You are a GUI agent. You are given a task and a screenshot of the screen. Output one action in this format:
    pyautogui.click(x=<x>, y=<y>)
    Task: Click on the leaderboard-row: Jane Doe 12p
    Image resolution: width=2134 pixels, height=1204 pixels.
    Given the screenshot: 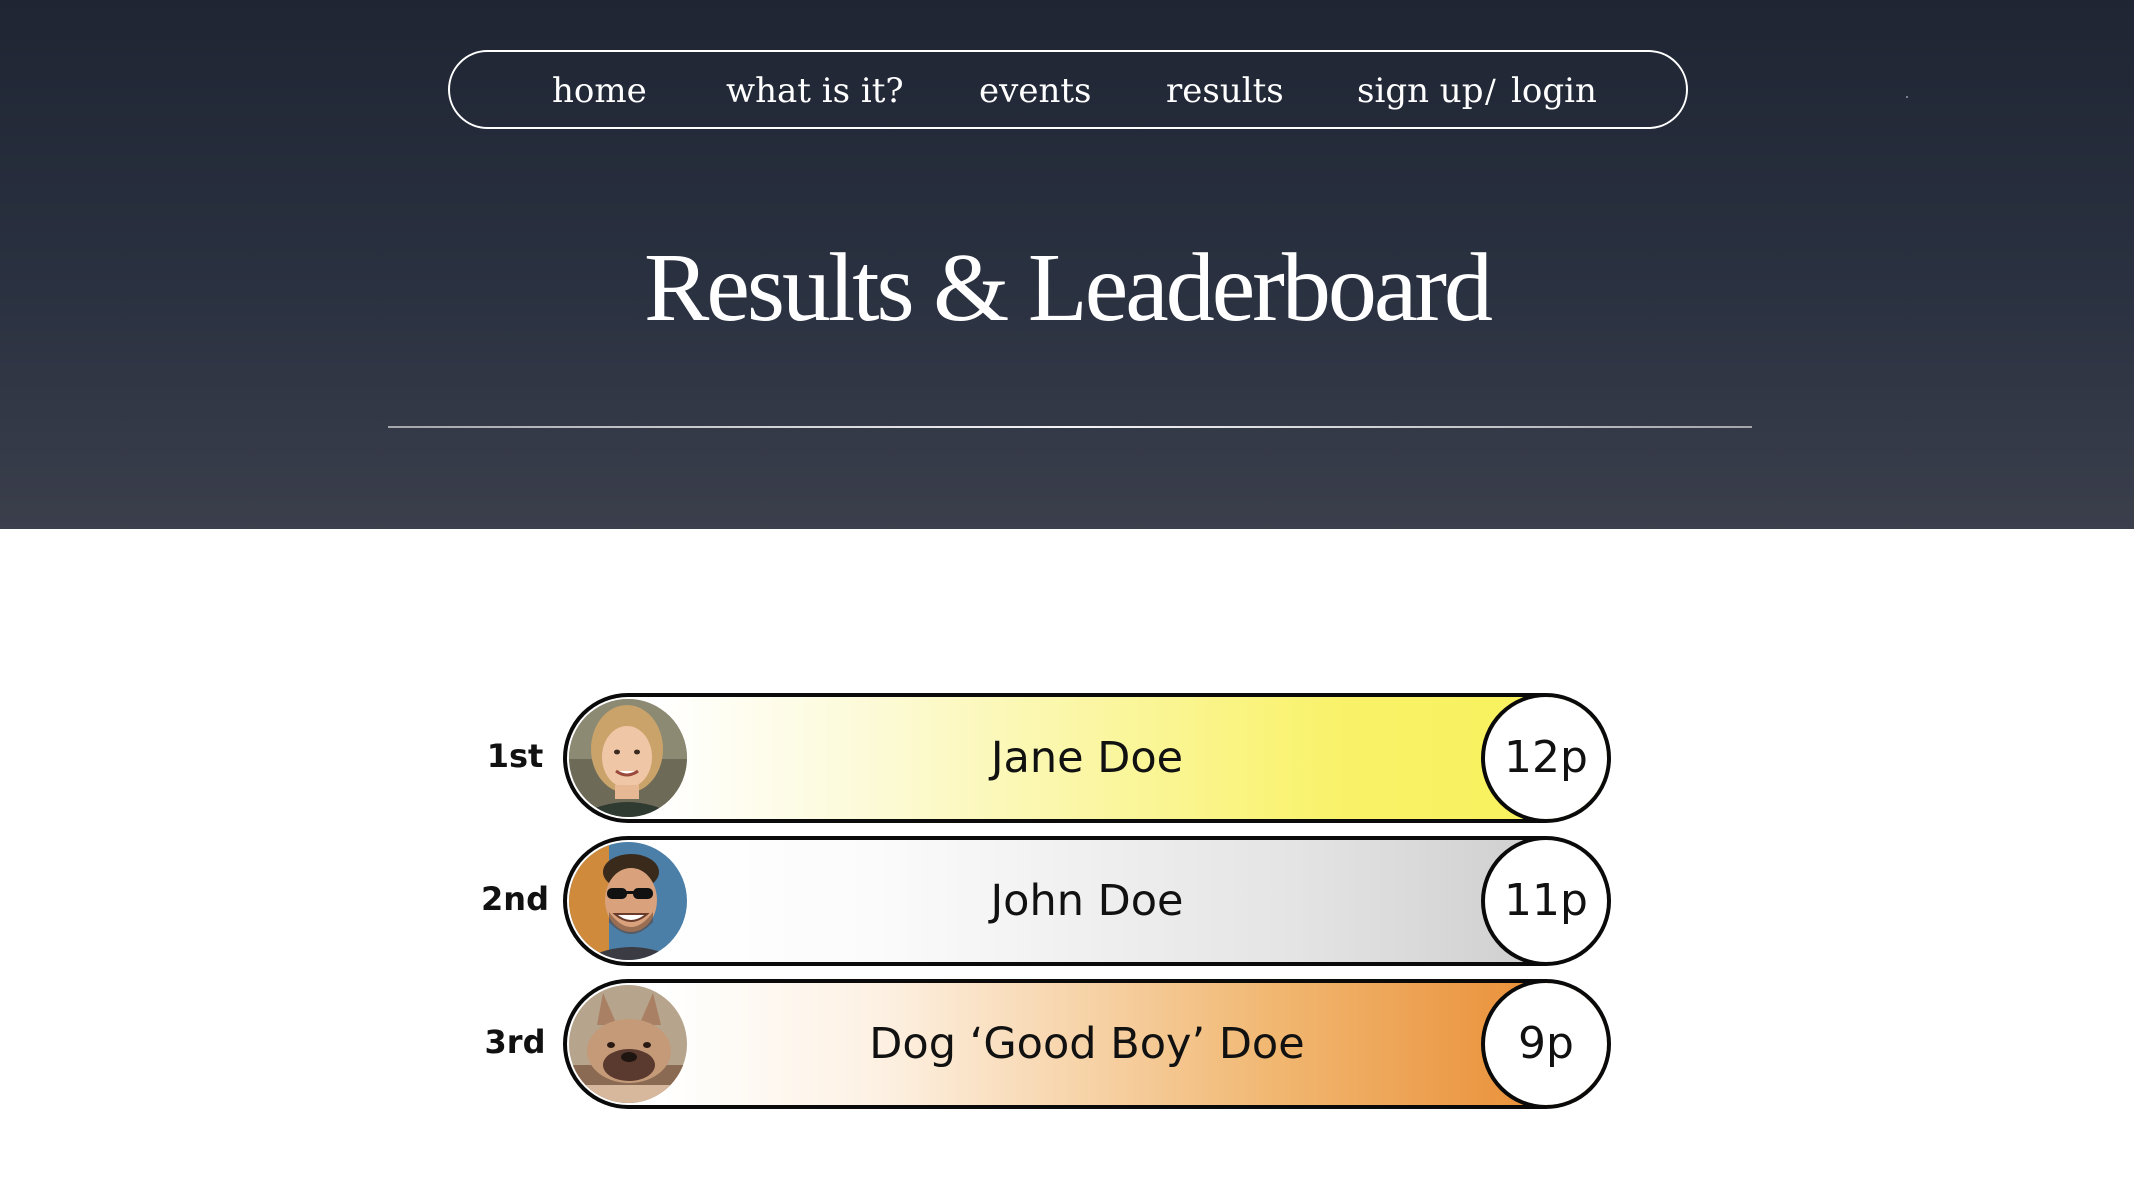 What is the action you would take?
    pyautogui.click(x=1087, y=758)
    